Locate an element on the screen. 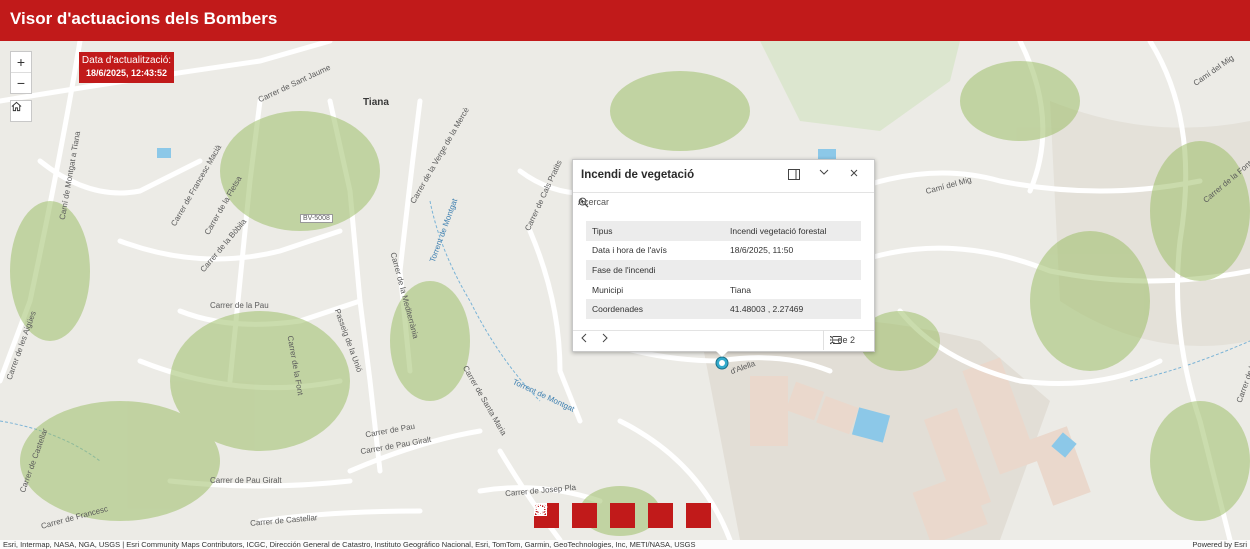 This screenshot has height=549, width=1250. filter-button is located at coordinates (603, 515).